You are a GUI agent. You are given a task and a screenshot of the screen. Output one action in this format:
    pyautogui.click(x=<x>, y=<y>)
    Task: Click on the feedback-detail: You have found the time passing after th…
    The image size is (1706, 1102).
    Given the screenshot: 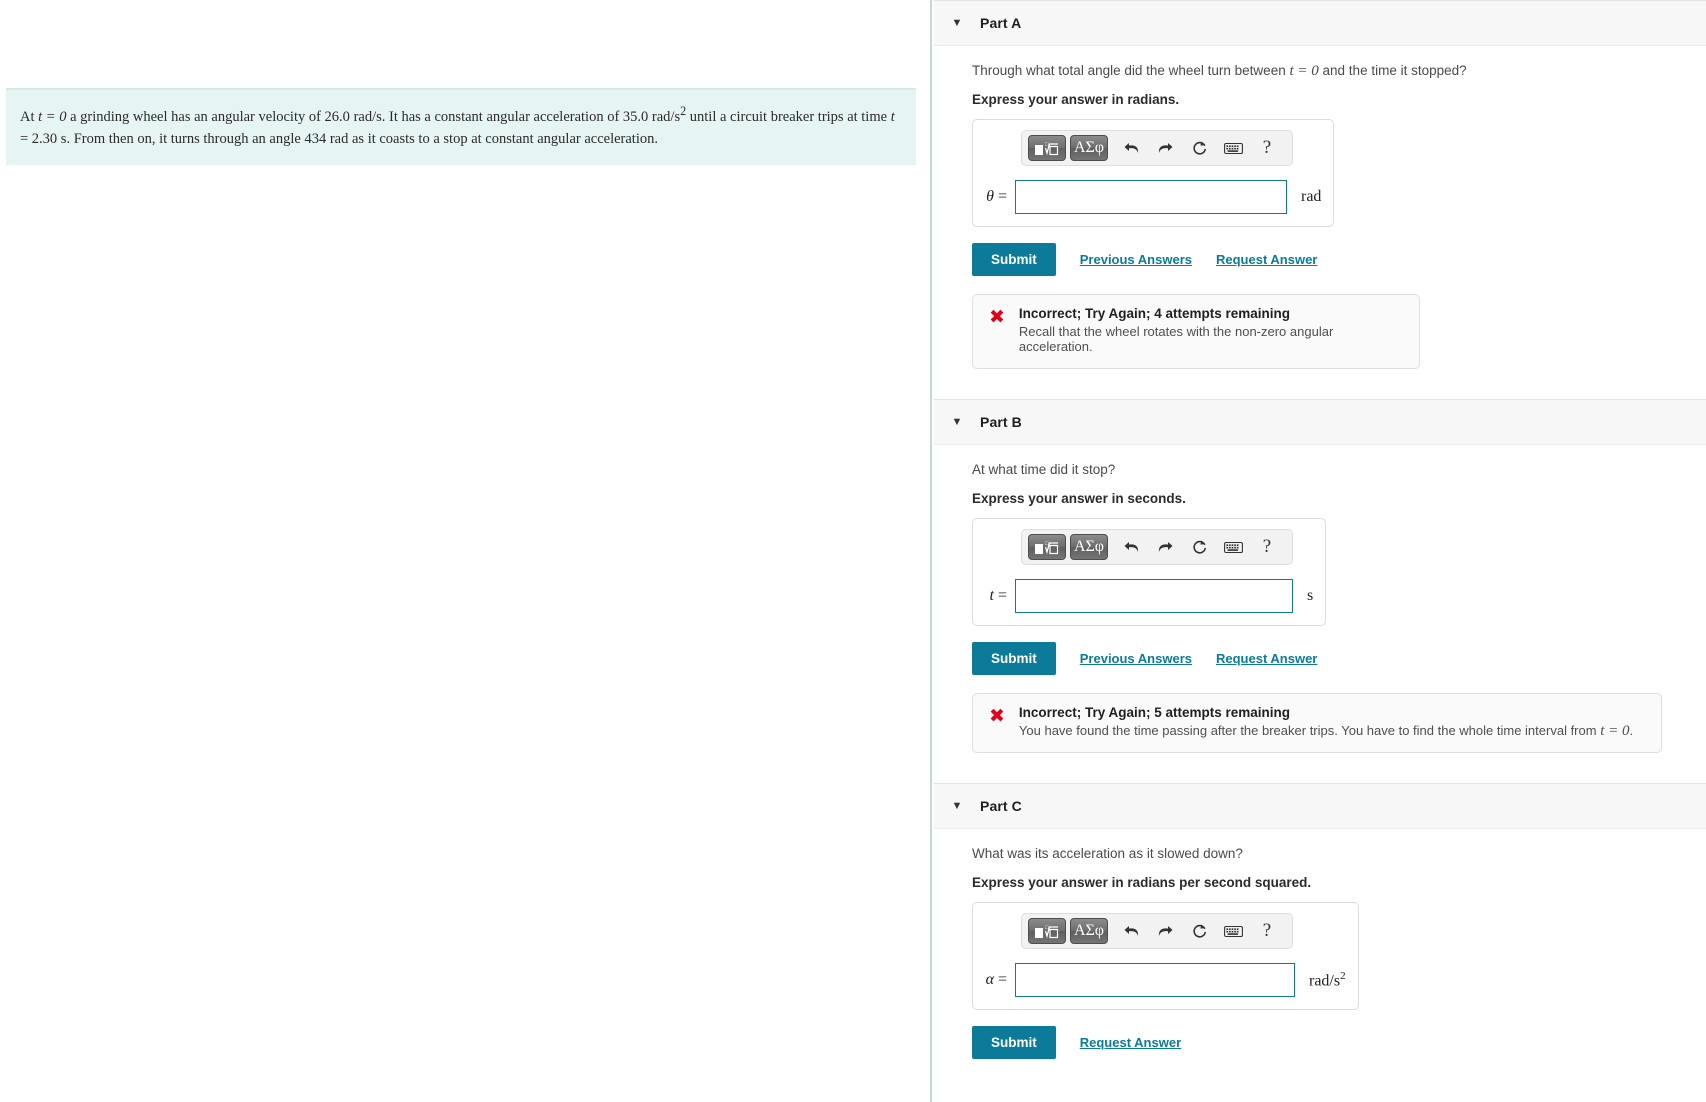 What is the action you would take?
    pyautogui.click(x=1326, y=731)
    